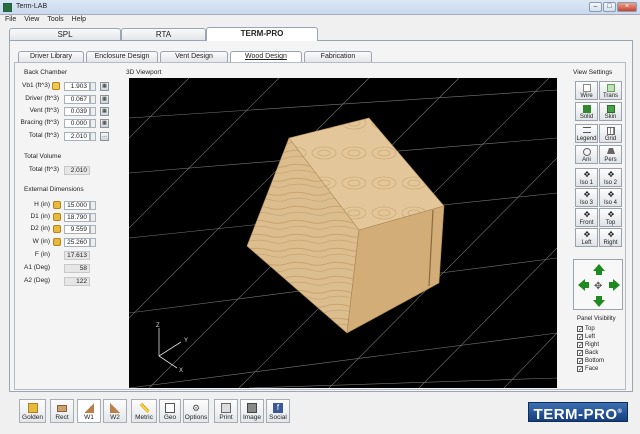 Image resolution: width=640 pixels, height=434 pixels. What do you see at coordinates (590, 337) in the screenshot?
I see `checkbox-left: ✓ Left` at bounding box center [590, 337].